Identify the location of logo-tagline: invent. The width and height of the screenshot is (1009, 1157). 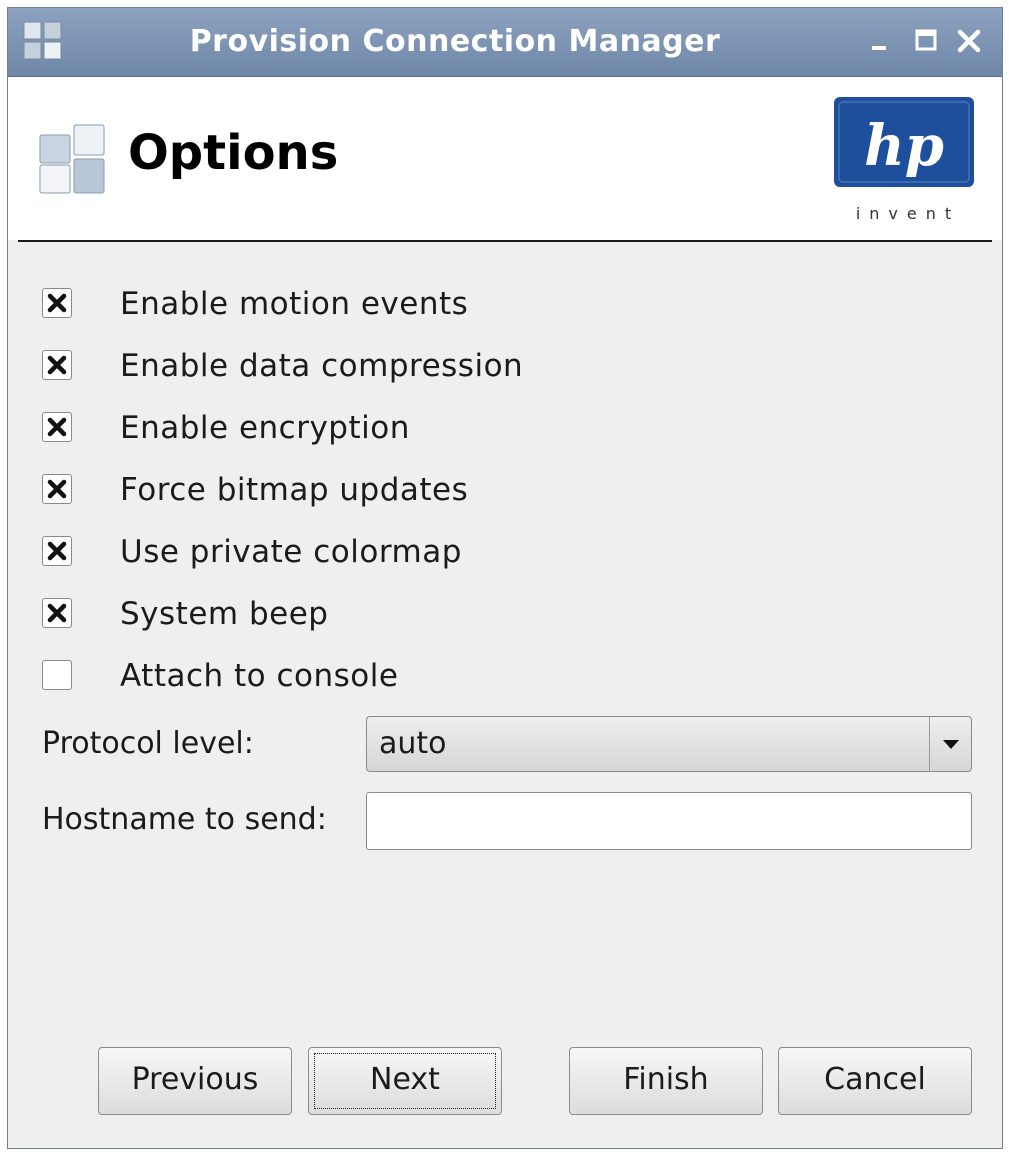
(908, 213).